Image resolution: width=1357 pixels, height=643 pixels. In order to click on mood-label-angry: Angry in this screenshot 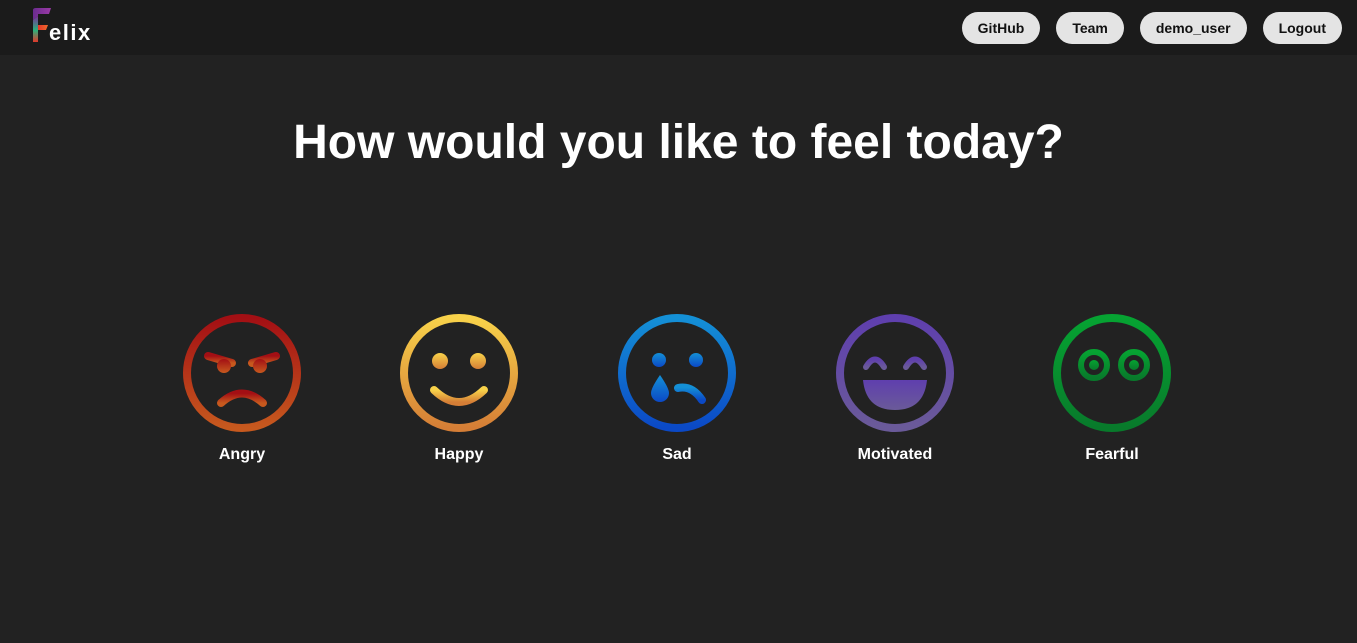, I will do `click(242, 454)`.